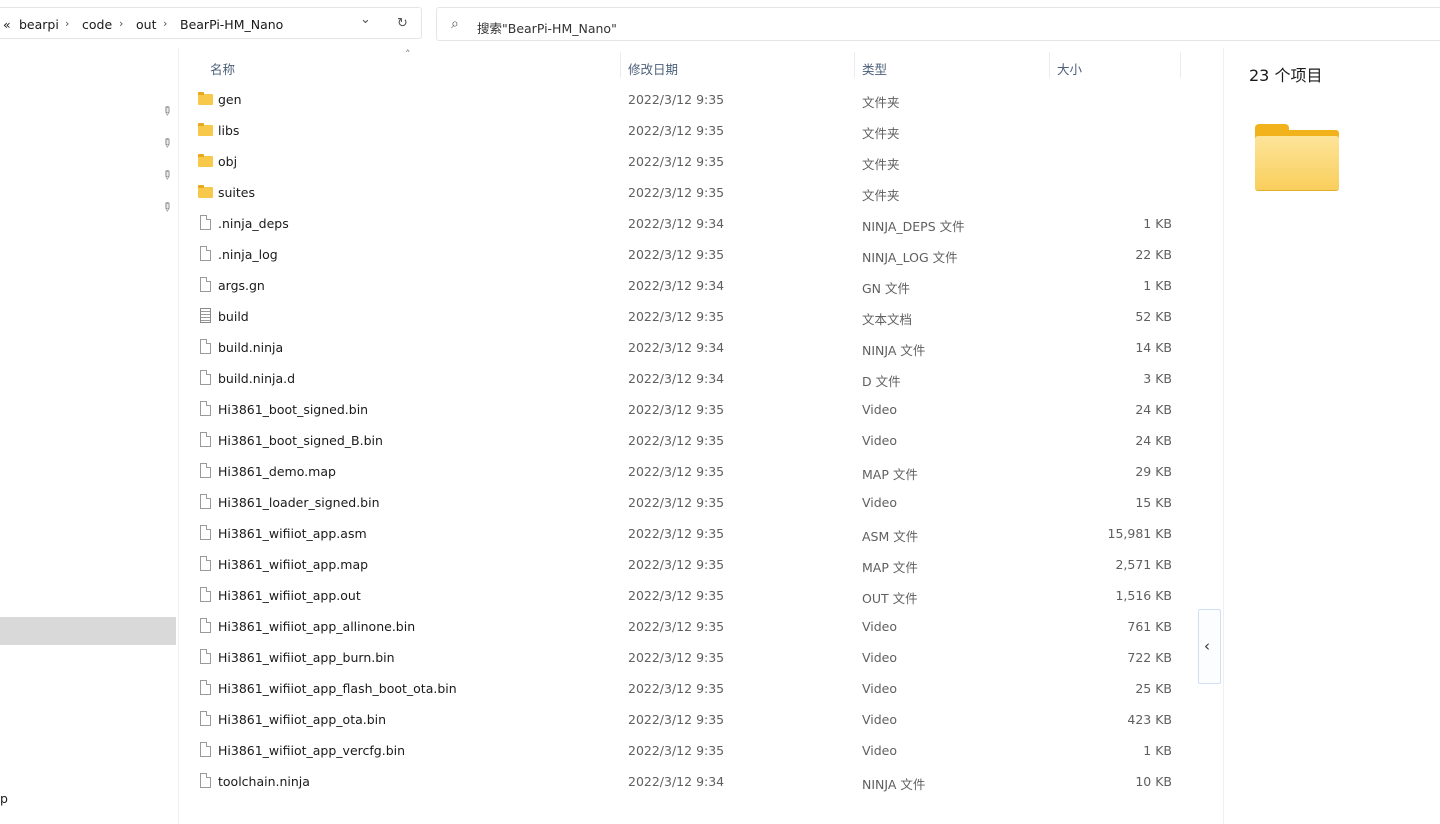 Image resolution: width=1440 pixels, height=824 pixels. Describe the element at coordinates (686, 378) in the screenshot. I see `file-row: build.ninja.d 2022/3/12 9:34 D 文件 3 KB` at that location.